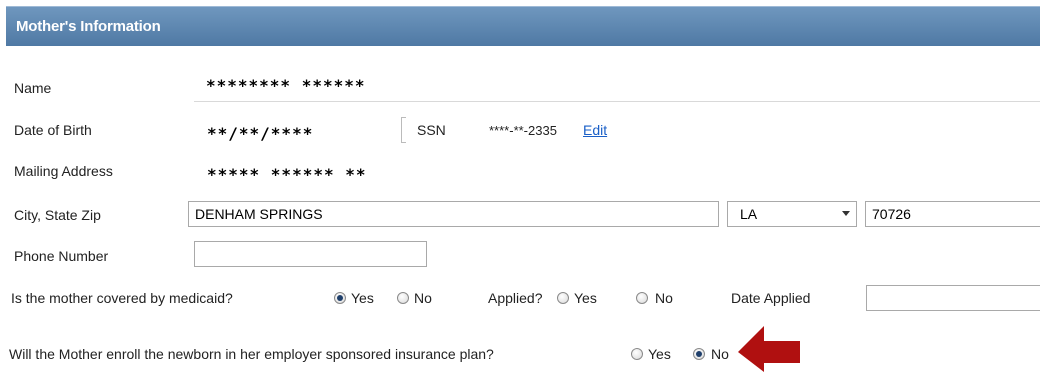 Image resolution: width=1040 pixels, height=372 pixels. I want to click on zip-input: 70726, so click(952, 214).